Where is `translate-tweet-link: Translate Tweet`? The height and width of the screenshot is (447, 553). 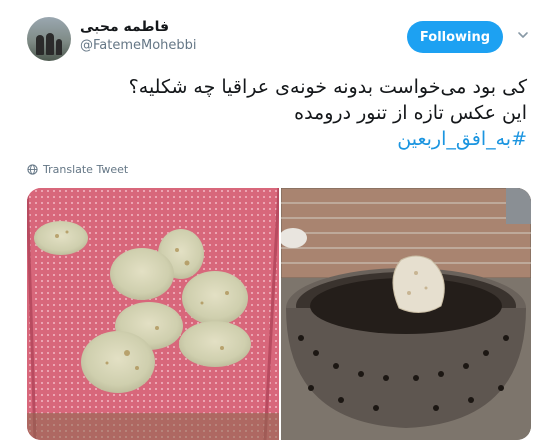
translate-tweet-link: Translate Tweet is located at coordinates (77, 169).